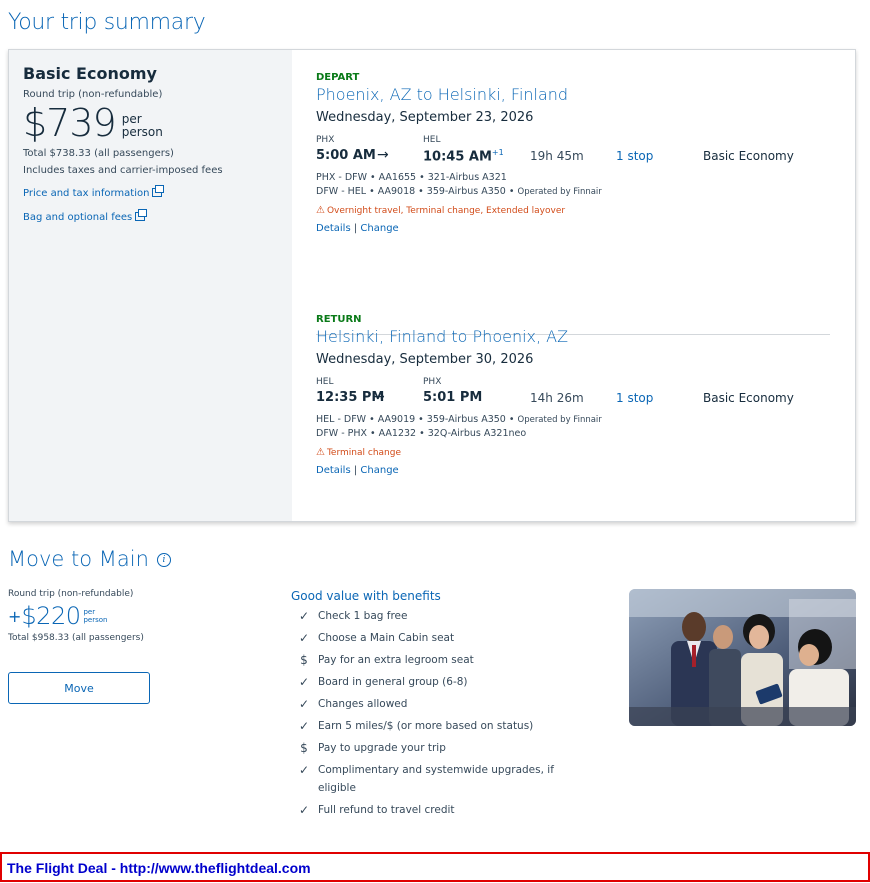  What do you see at coordinates (320, 210) in the screenshot?
I see `warning-icon: ⚠` at bounding box center [320, 210].